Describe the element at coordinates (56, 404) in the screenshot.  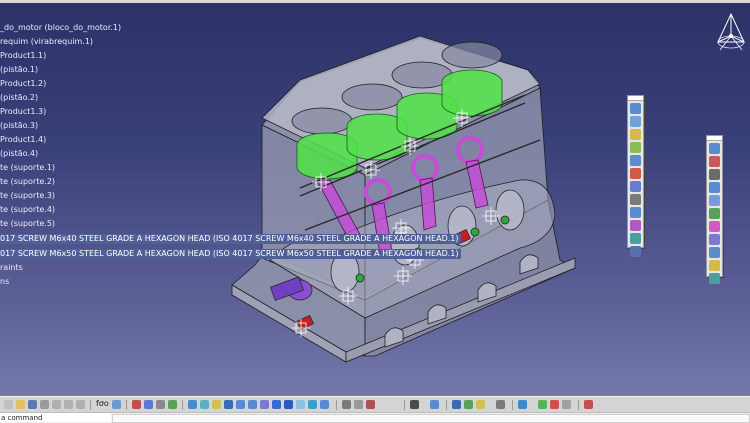
I see `cut-icon` at that location.